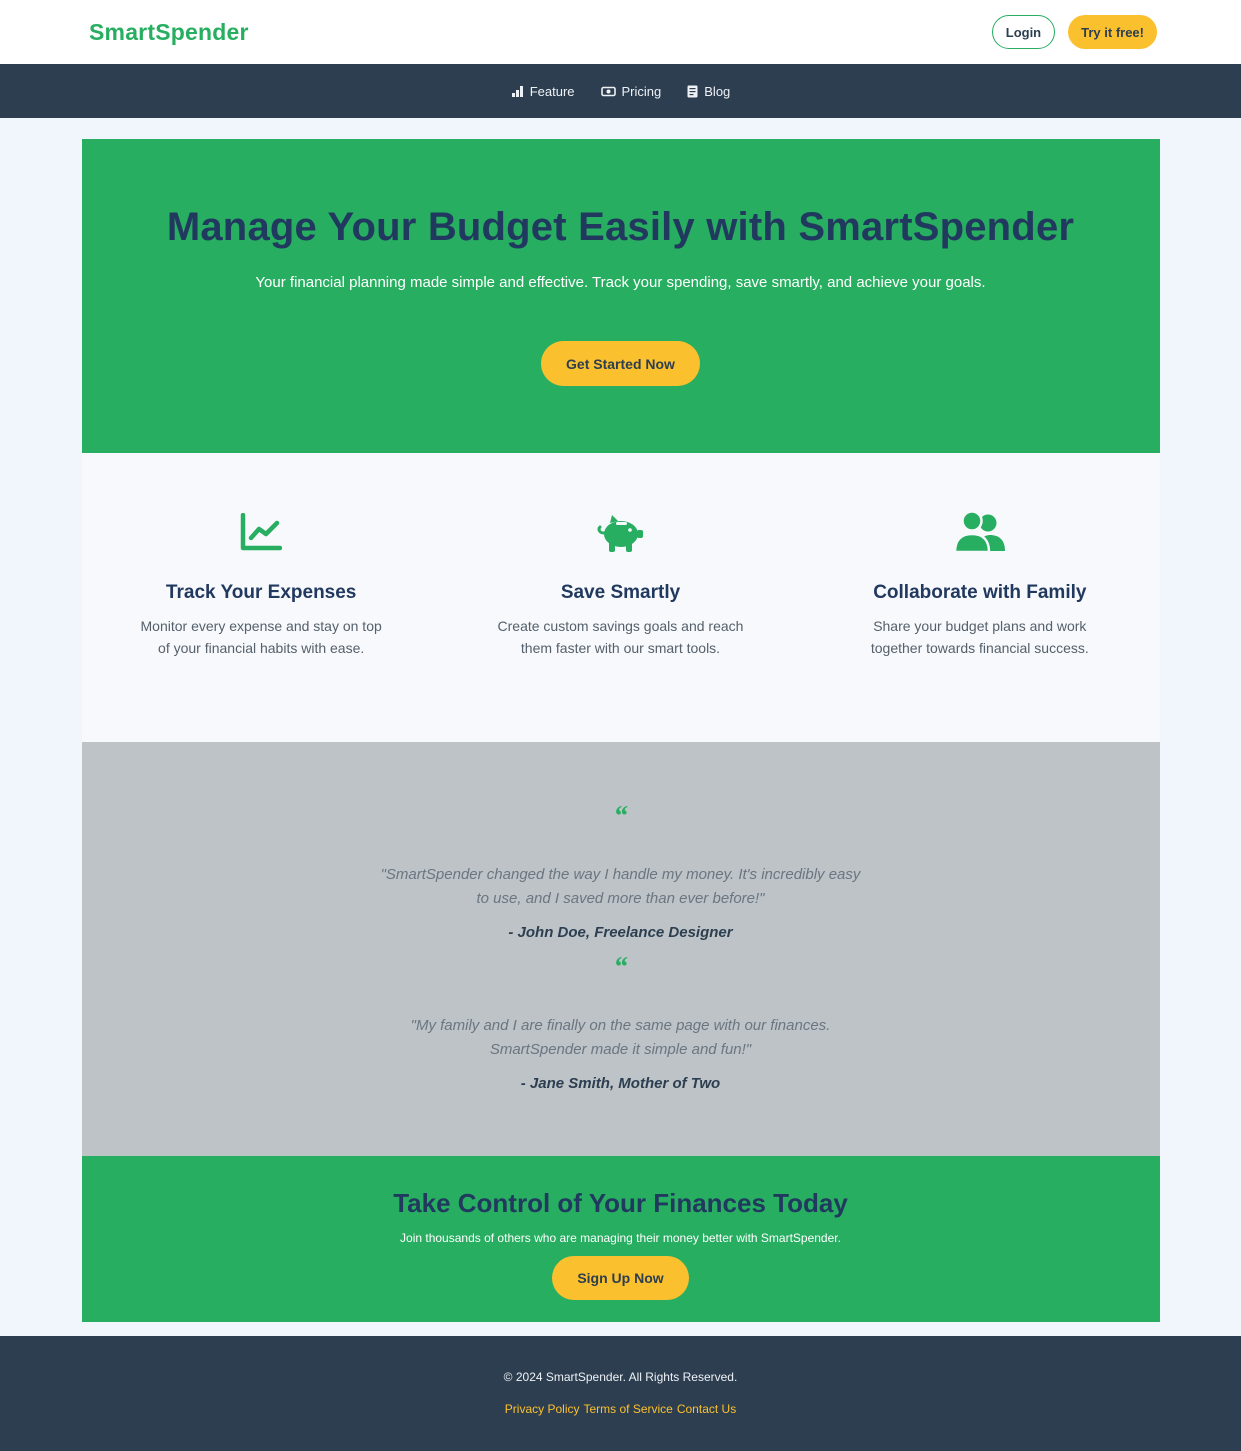 The image size is (1241, 1451). Describe the element at coordinates (620, 592) in the screenshot. I see `feature-title: Save Smartly` at that location.